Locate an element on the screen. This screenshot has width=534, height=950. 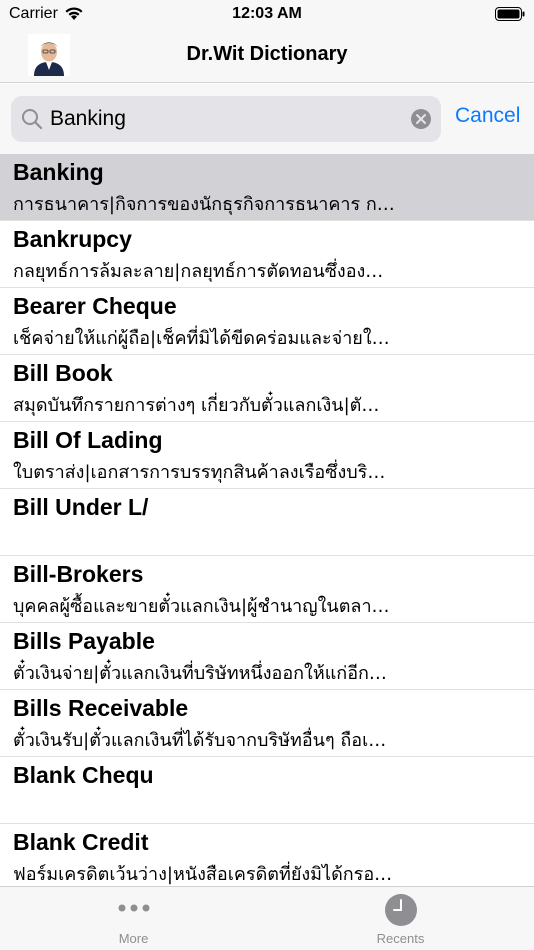
battery-icon is located at coordinates (510, 14).